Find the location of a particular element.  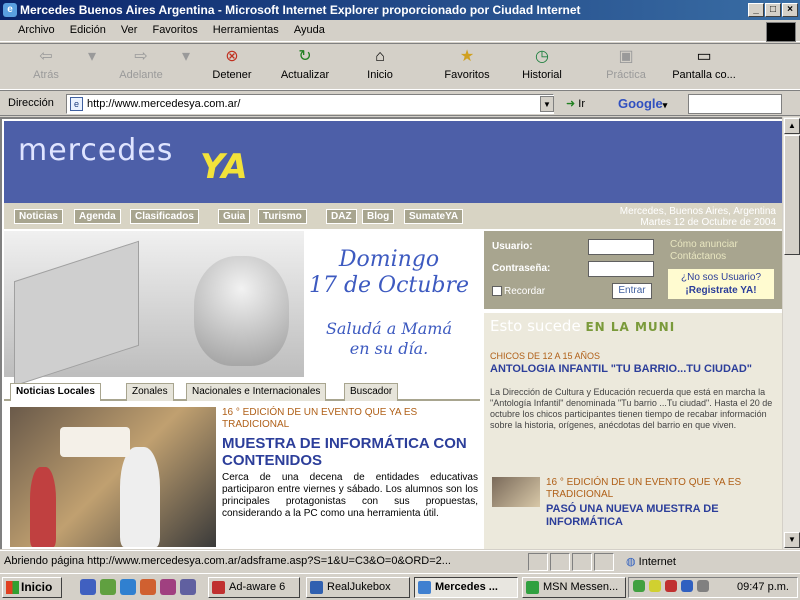

nav-daz: DAZ is located at coordinates (341, 216).